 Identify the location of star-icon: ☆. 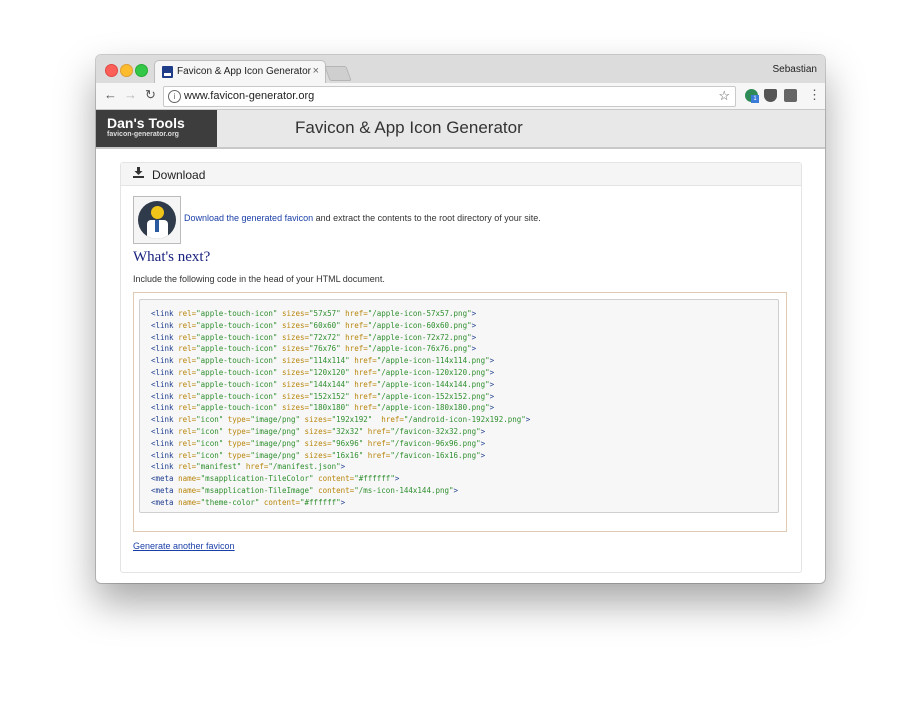
(724, 96).